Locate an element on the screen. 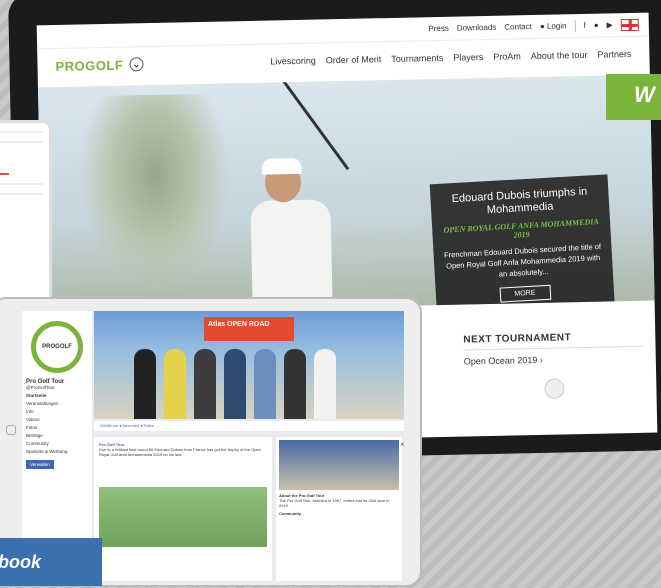 Image resolution: width=661 pixels, height=588 pixels. close-icon: × is located at coordinates (402, 444).